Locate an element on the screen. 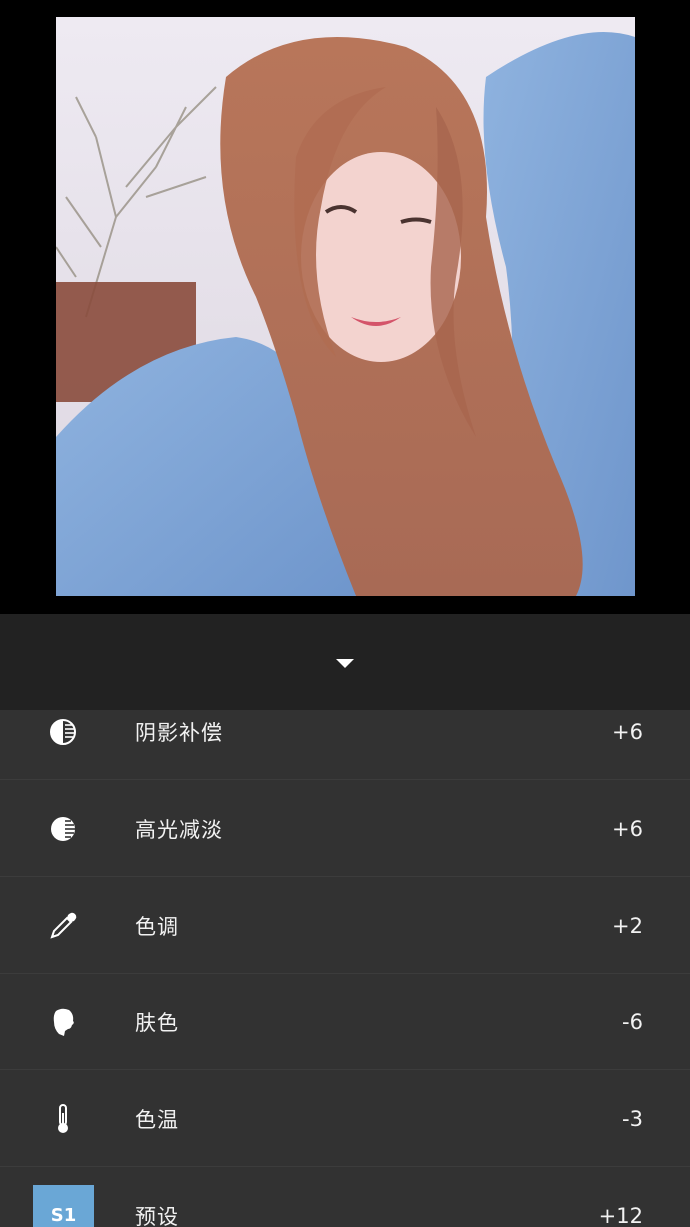 This screenshot has width=690, height=1227. setting-label: 肤色 is located at coordinates (157, 1022).